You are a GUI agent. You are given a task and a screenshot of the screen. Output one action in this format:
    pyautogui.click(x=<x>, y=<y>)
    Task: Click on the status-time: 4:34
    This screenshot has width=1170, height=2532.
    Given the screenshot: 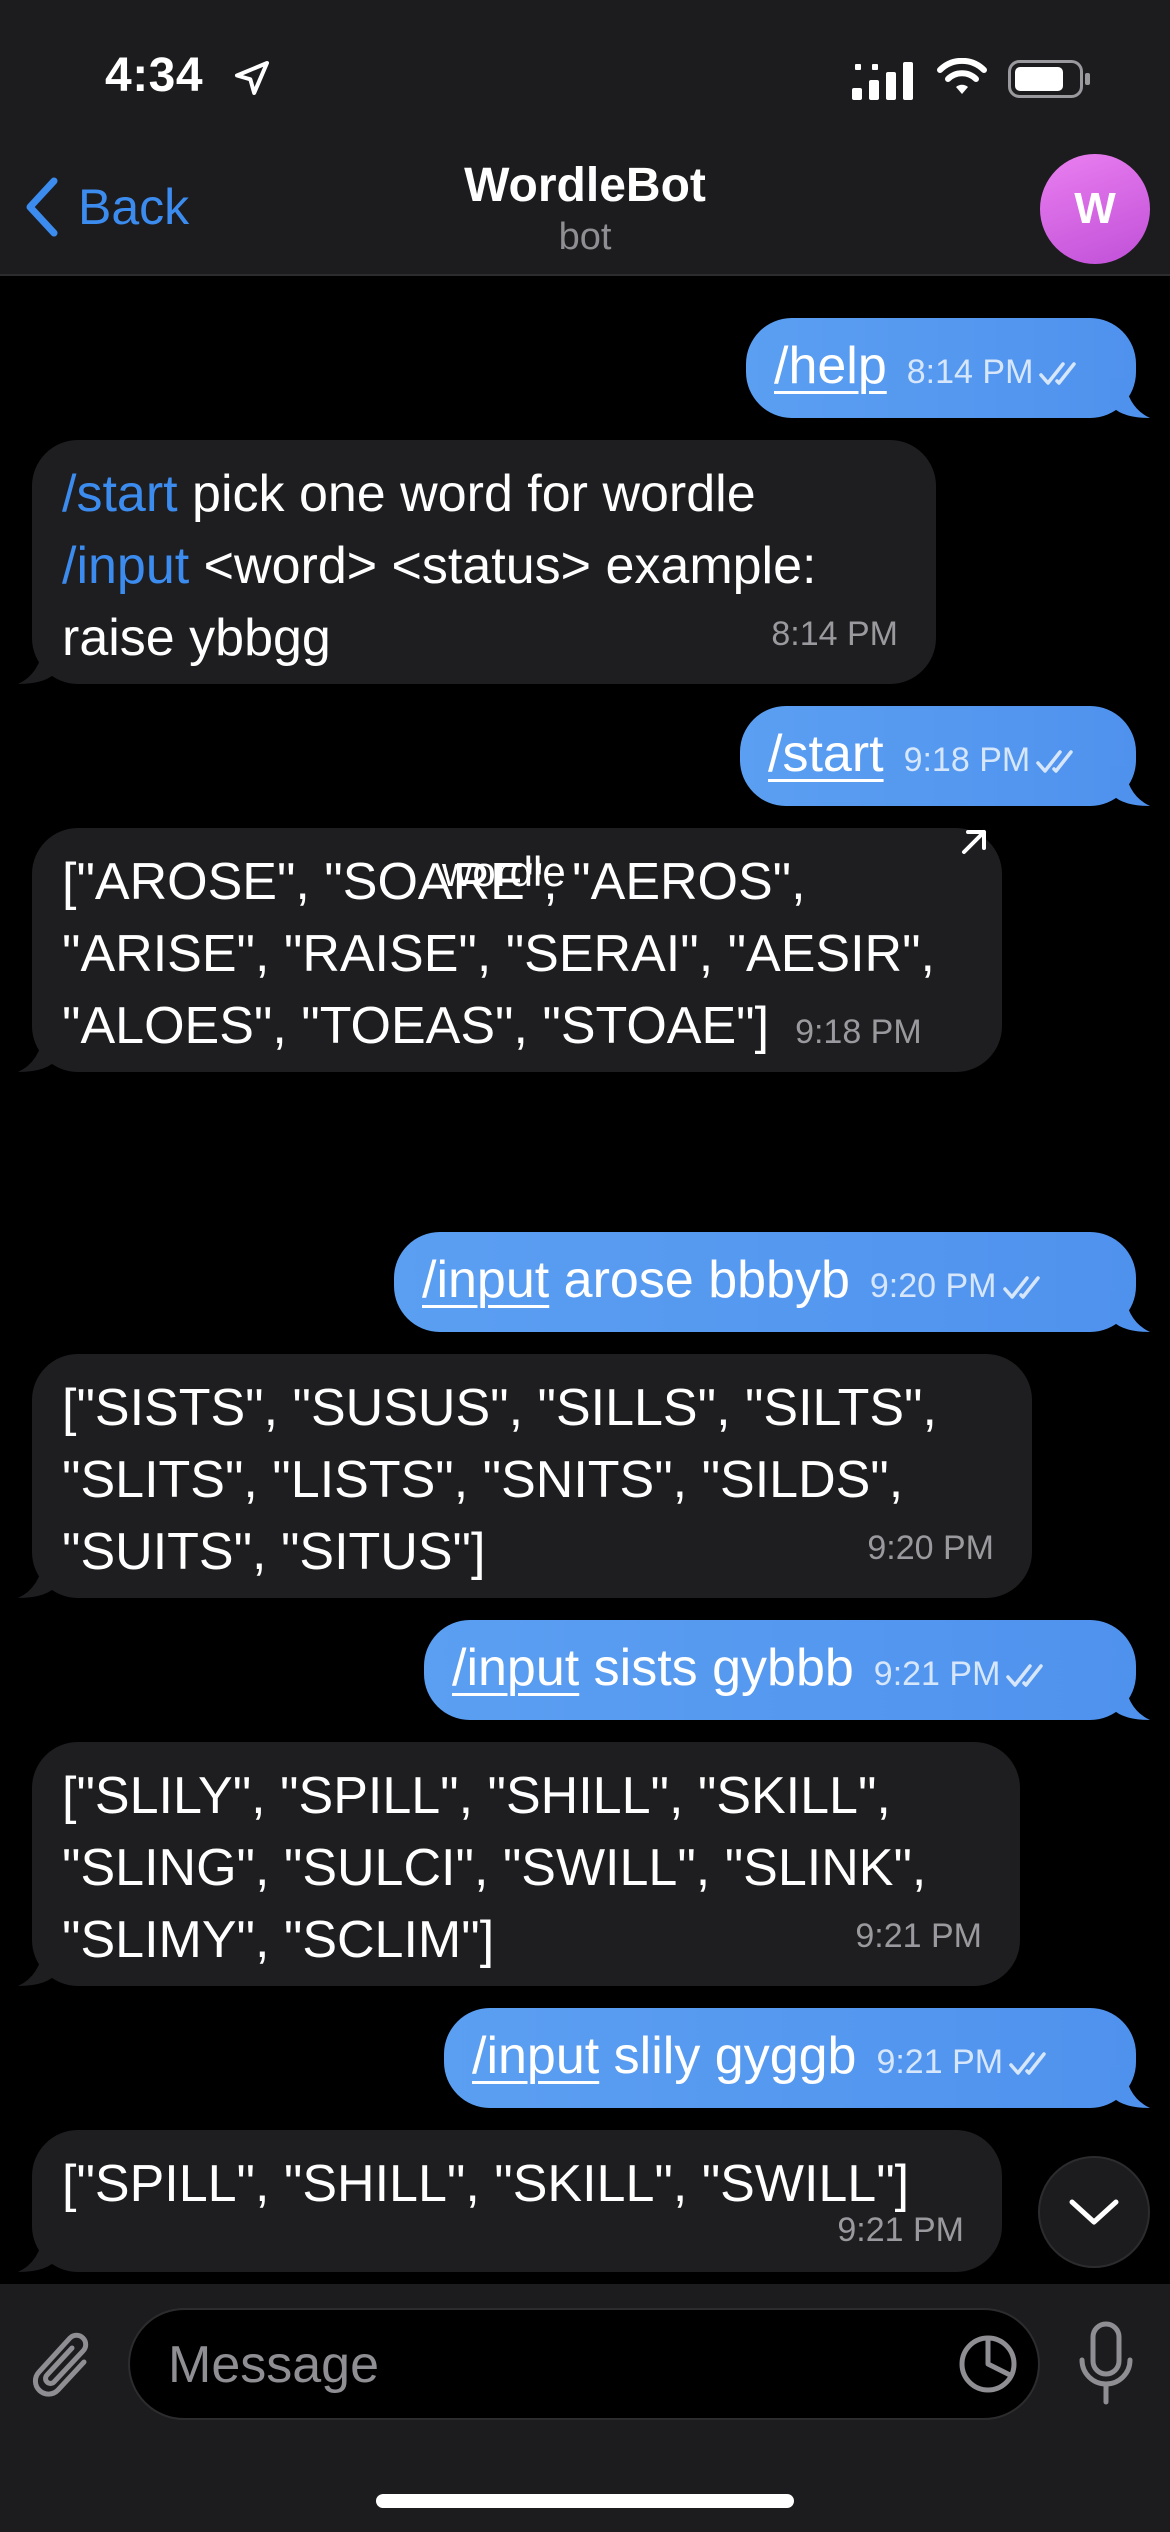 What is the action you would take?
    pyautogui.click(x=154, y=75)
    